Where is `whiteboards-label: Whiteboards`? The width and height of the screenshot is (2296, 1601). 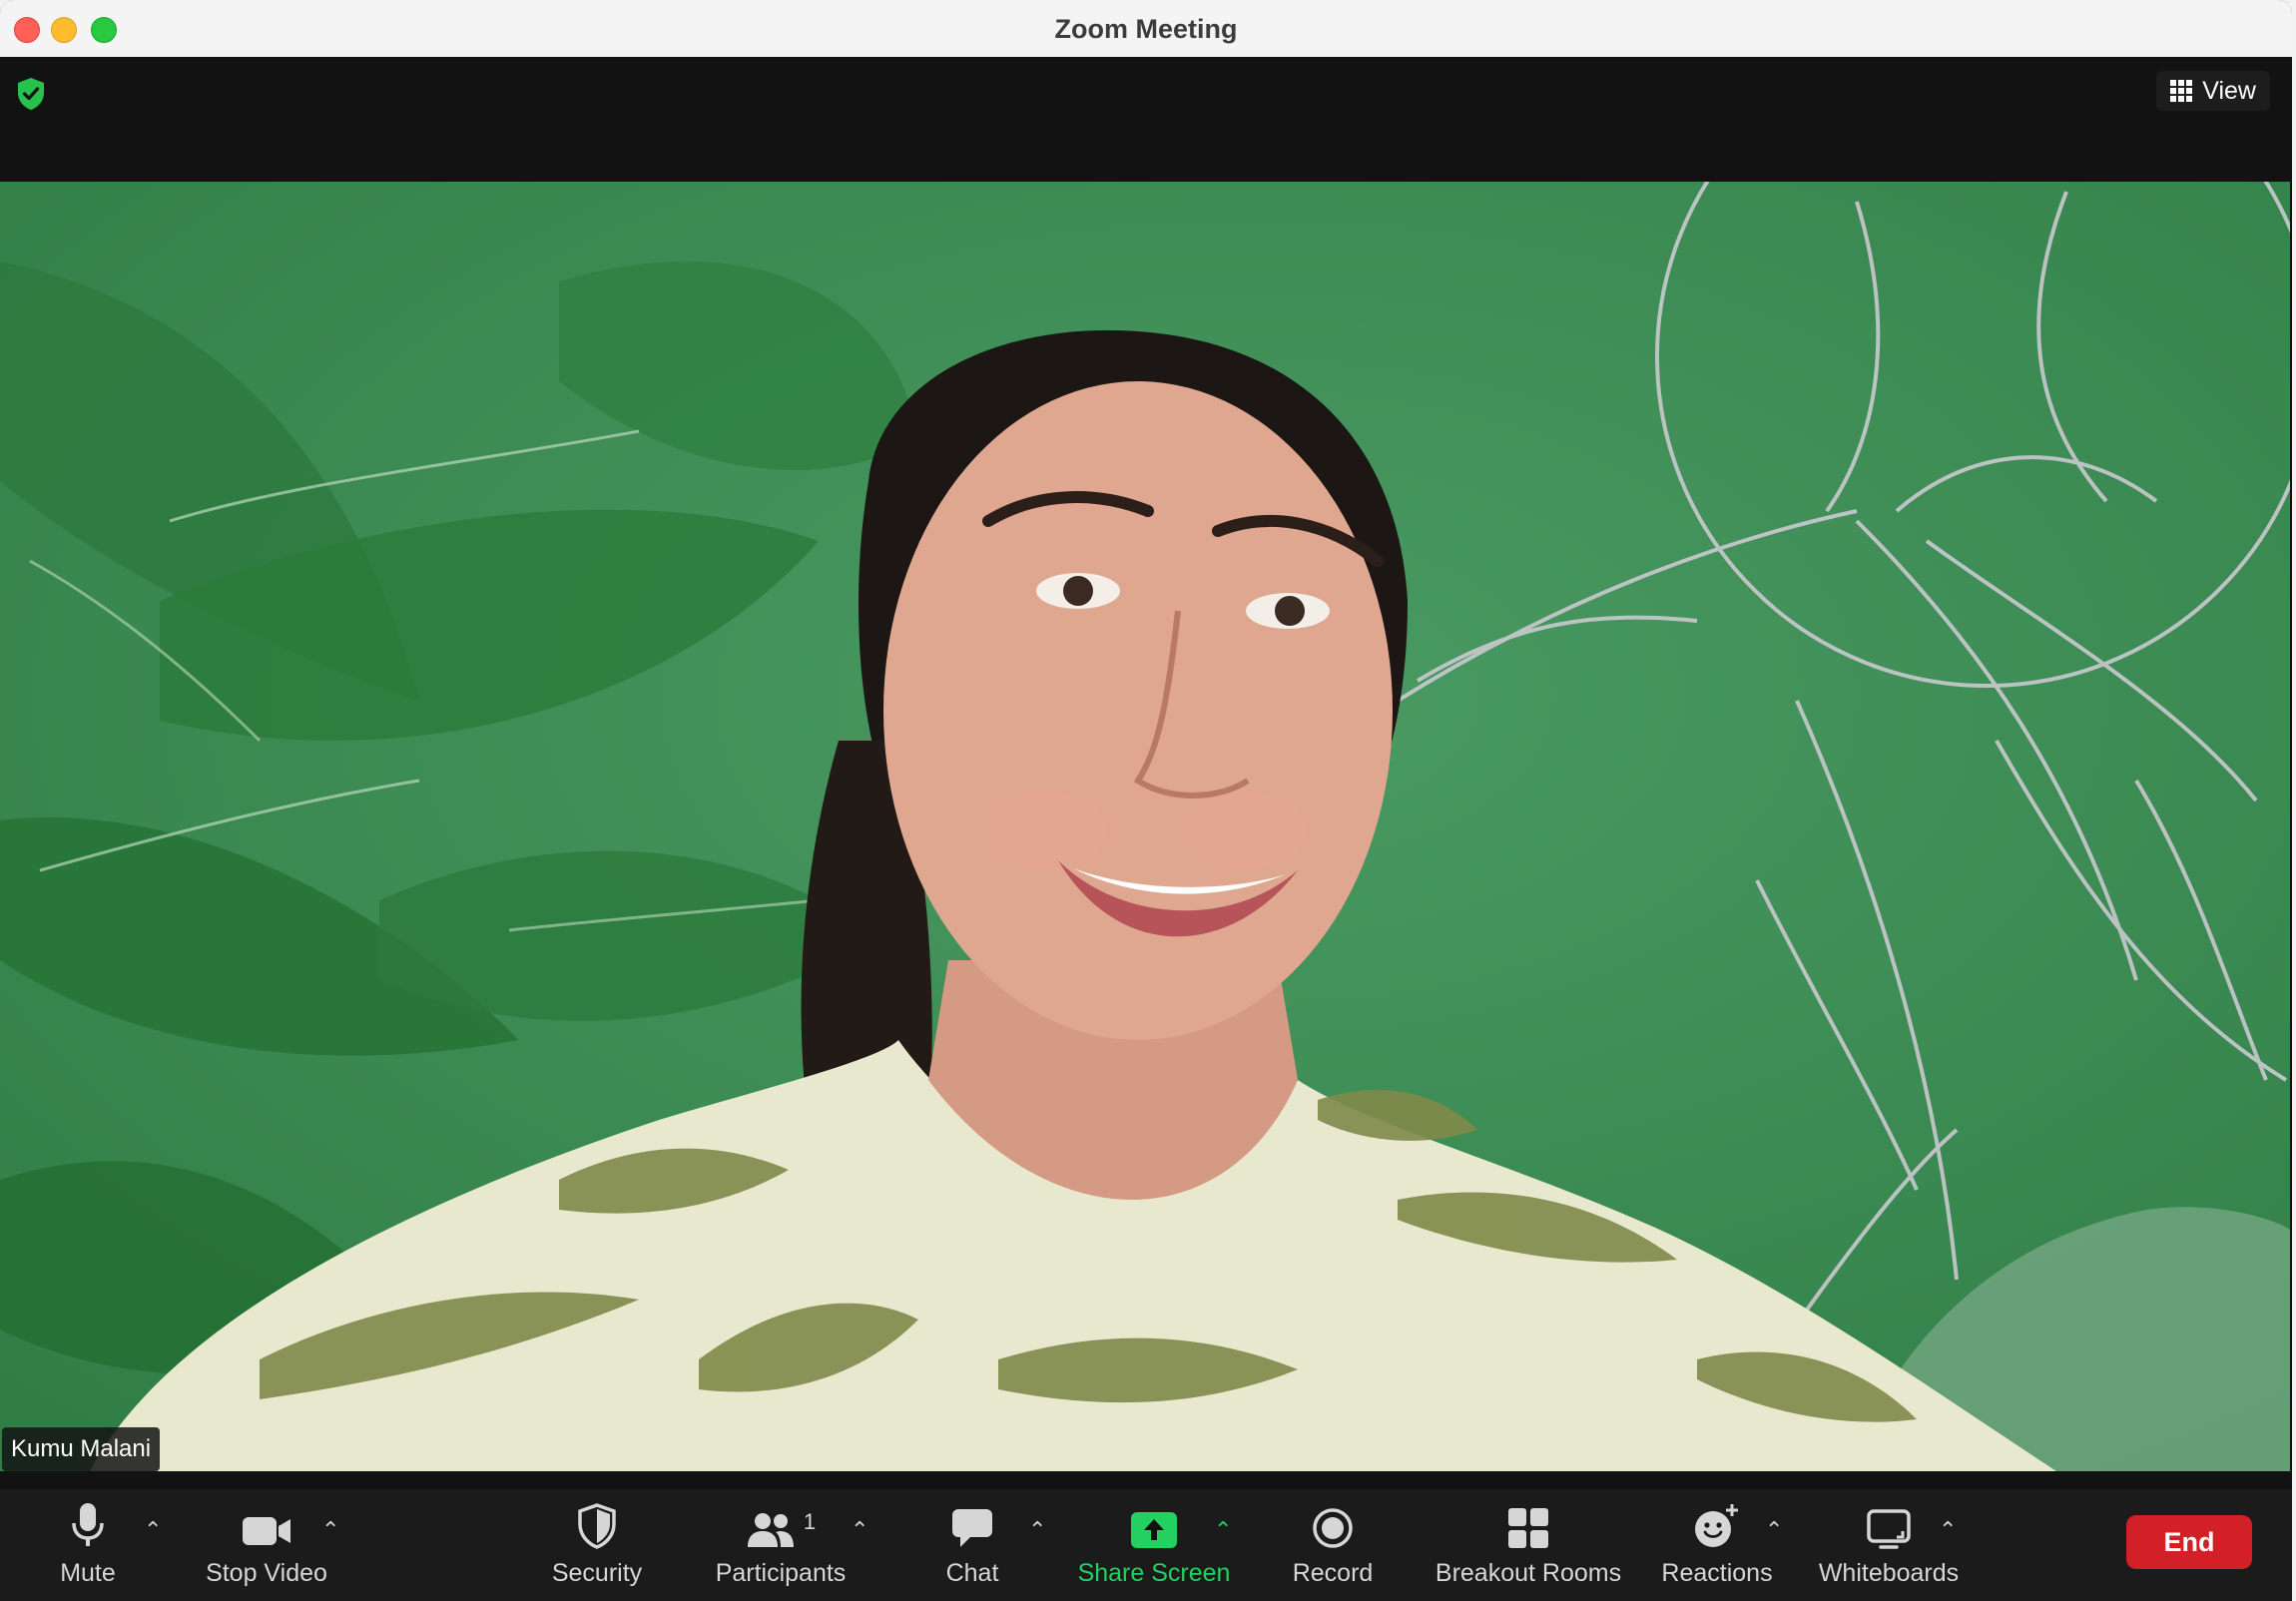
whiteboards-label: Whiteboards is located at coordinates (1889, 1573).